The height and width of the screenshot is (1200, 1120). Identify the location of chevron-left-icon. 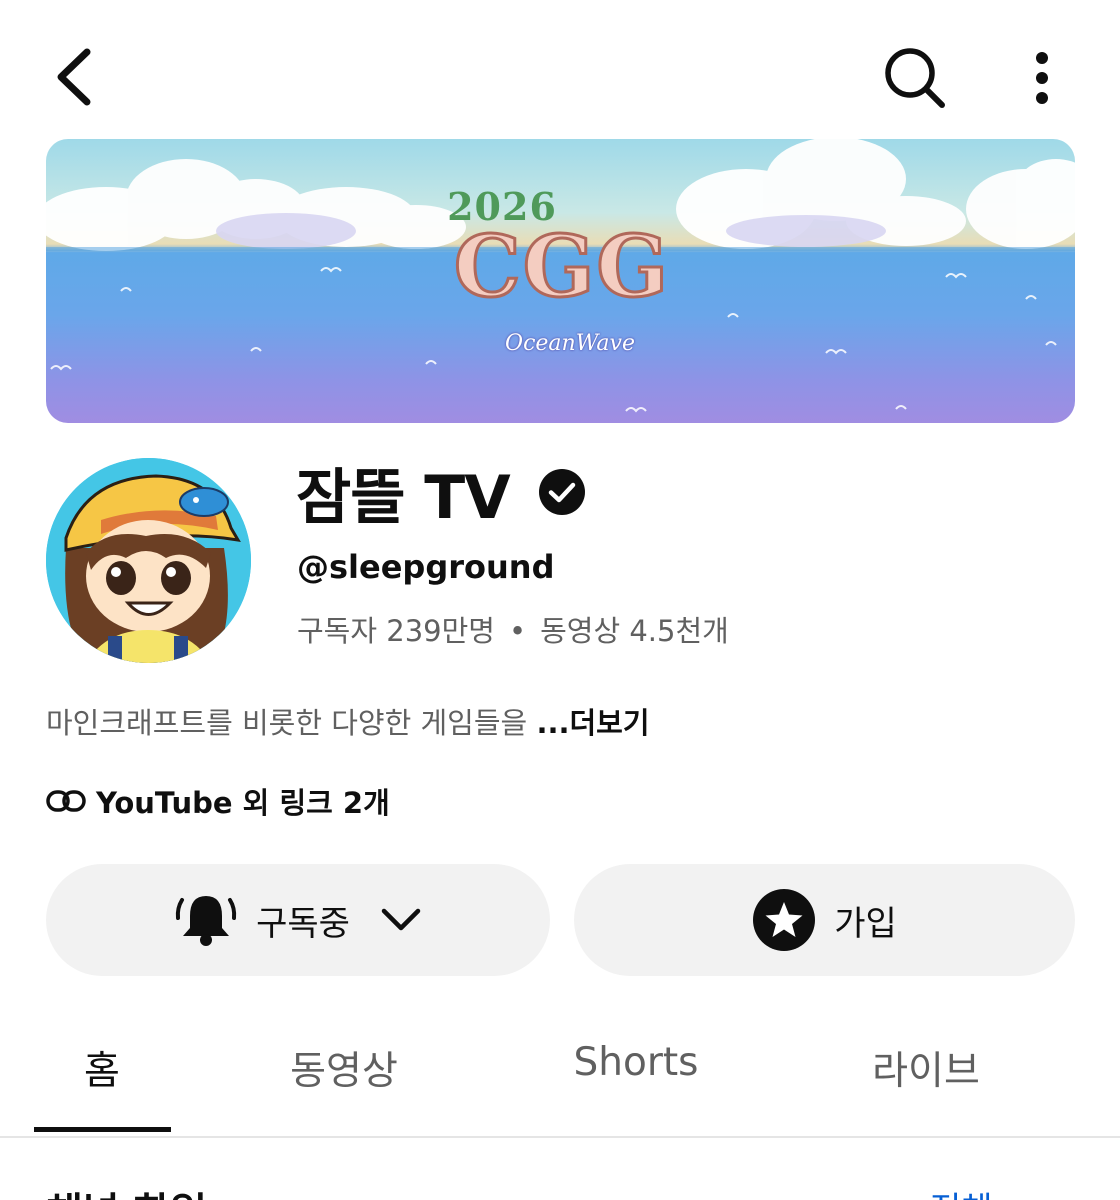
(74, 77).